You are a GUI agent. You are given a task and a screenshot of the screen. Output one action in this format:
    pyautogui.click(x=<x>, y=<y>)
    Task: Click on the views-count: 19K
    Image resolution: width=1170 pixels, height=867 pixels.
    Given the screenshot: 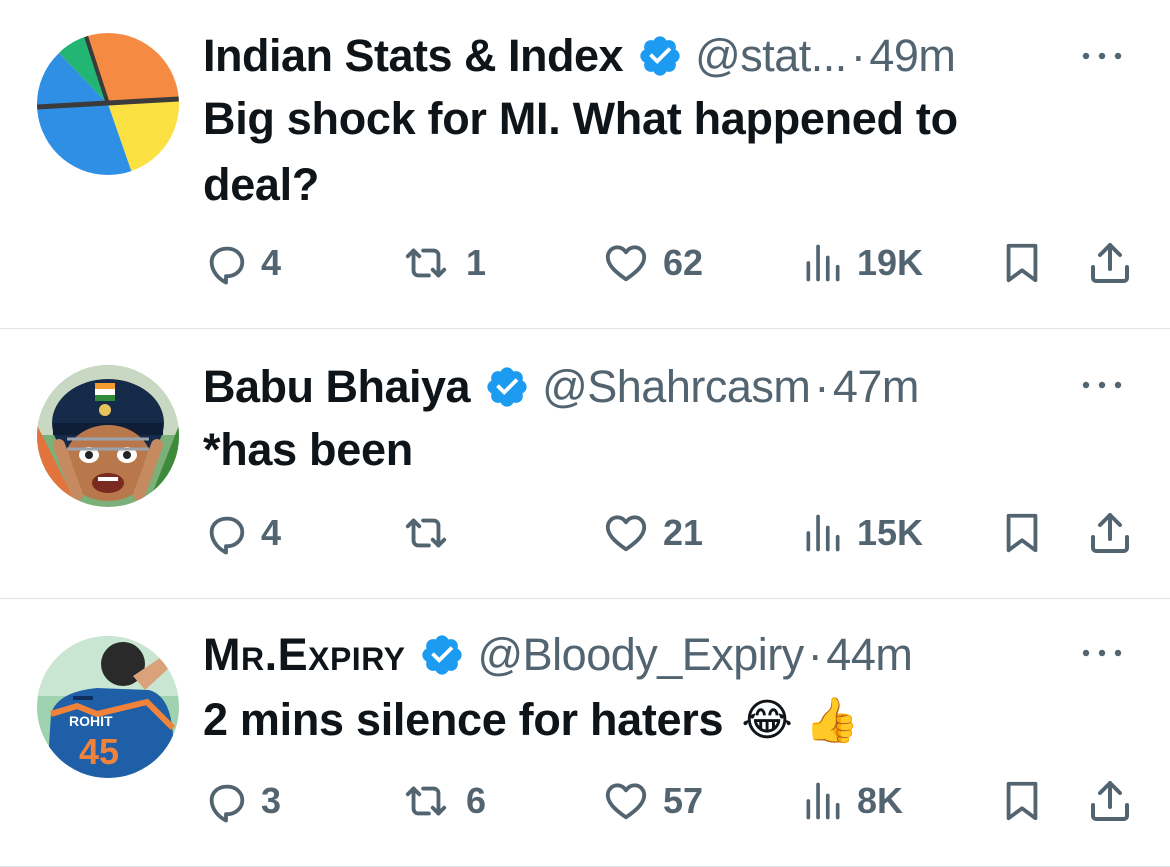 What is the action you would take?
    pyautogui.click(x=890, y=262)
    